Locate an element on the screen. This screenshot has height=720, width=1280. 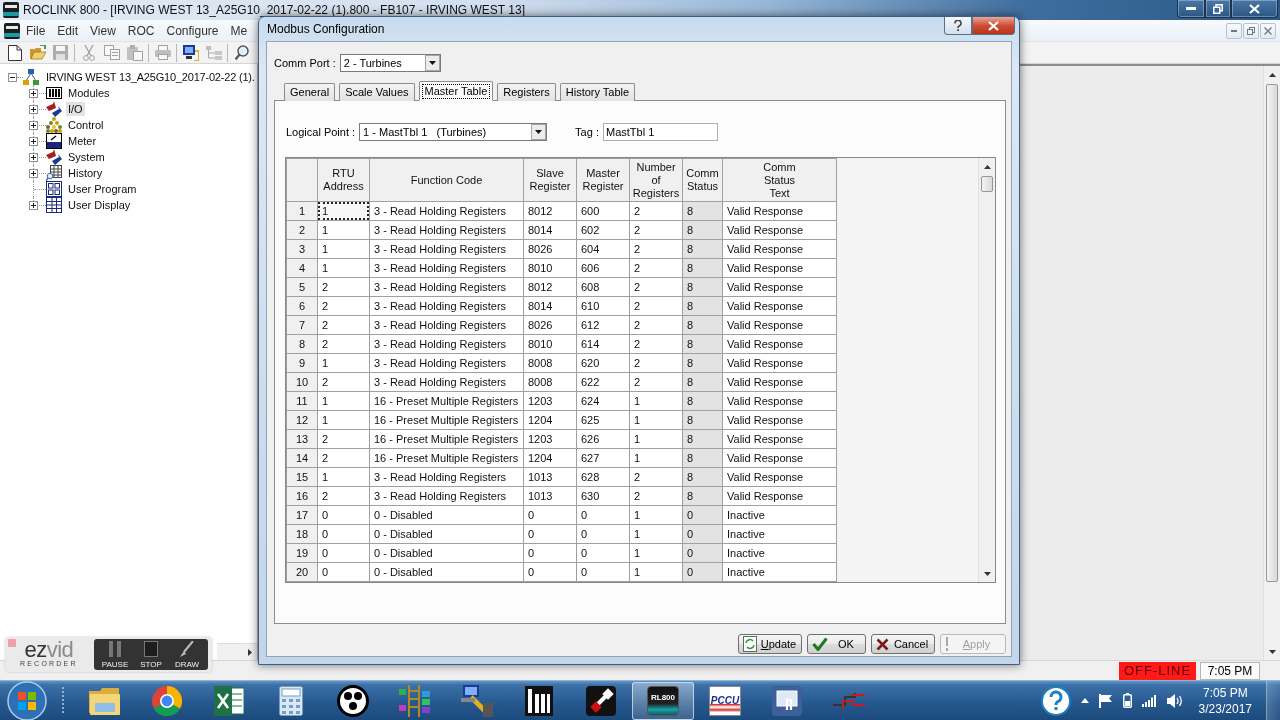
four-square-icon is located at coordinates (54, 189).